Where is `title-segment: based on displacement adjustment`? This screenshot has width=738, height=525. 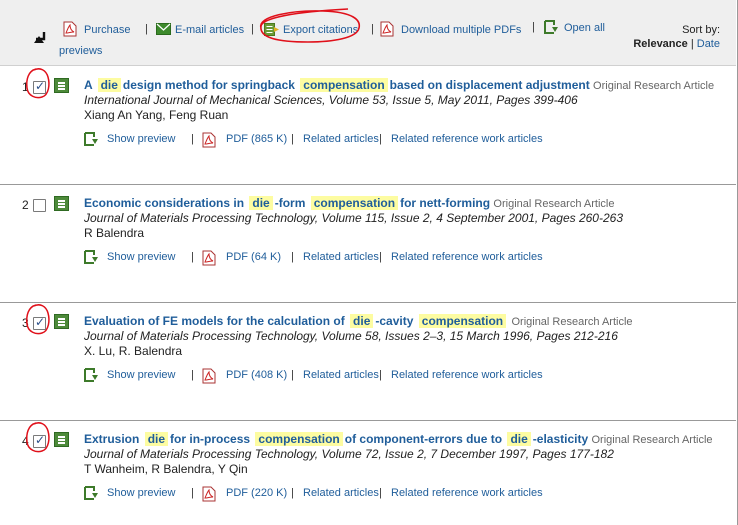 title-segment: based on displacement adjustment is located at coordinates (489, 85).